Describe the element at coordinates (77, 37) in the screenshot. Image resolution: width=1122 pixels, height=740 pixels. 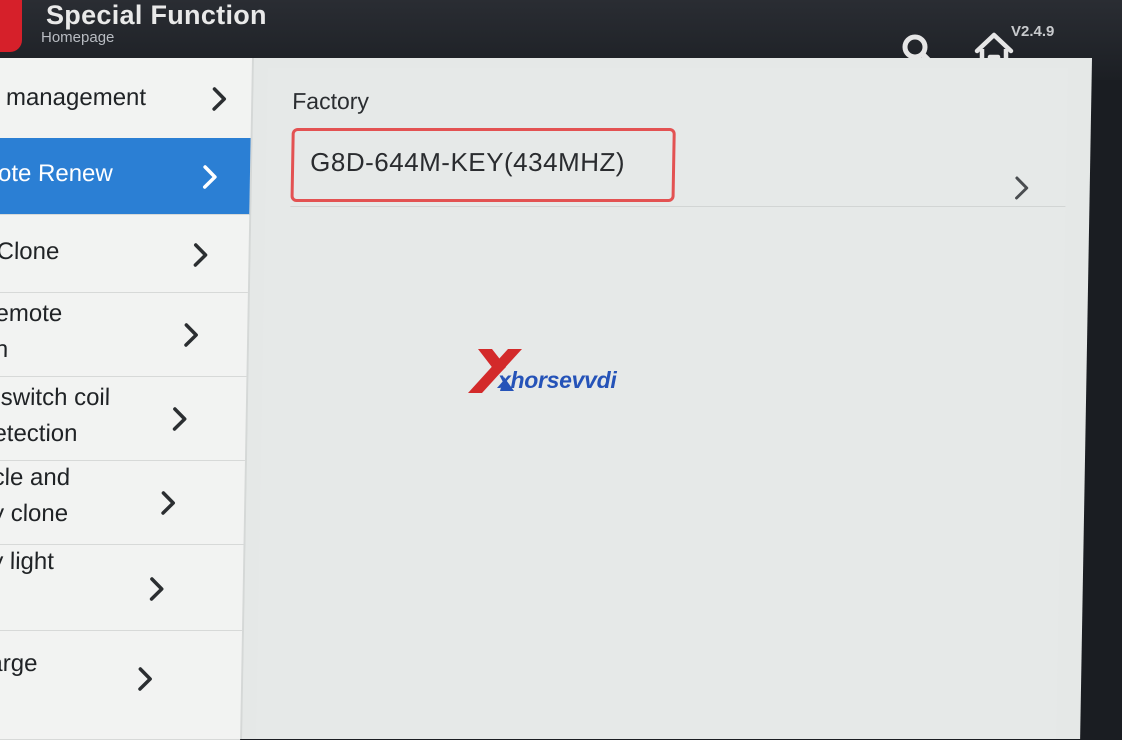
I see `breadcrumb: Homepage` at that location.